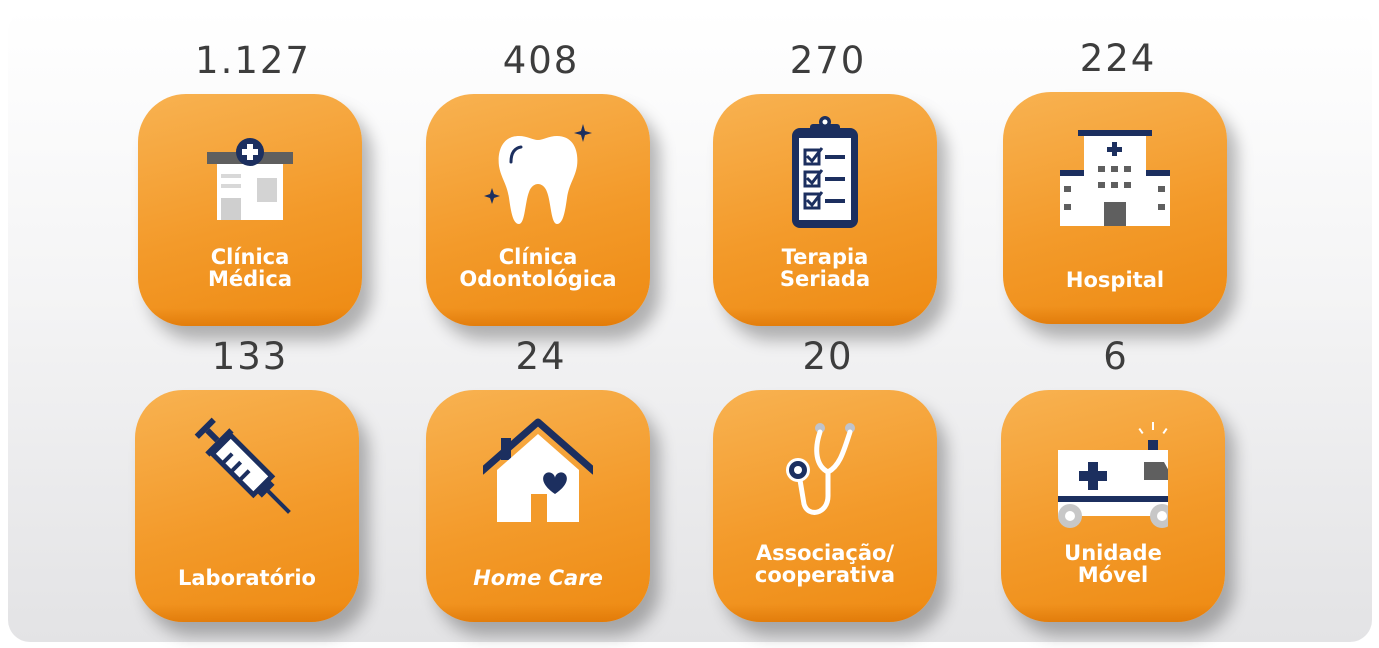  I want to click on card-laboratorio: 133 Laboratório, so click(250, 477).